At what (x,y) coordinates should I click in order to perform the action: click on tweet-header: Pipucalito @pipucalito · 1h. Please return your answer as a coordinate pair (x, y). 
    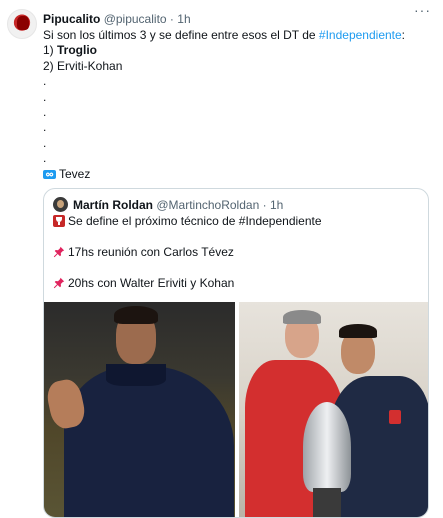
    Looking at the image, I should click on (233, 20).